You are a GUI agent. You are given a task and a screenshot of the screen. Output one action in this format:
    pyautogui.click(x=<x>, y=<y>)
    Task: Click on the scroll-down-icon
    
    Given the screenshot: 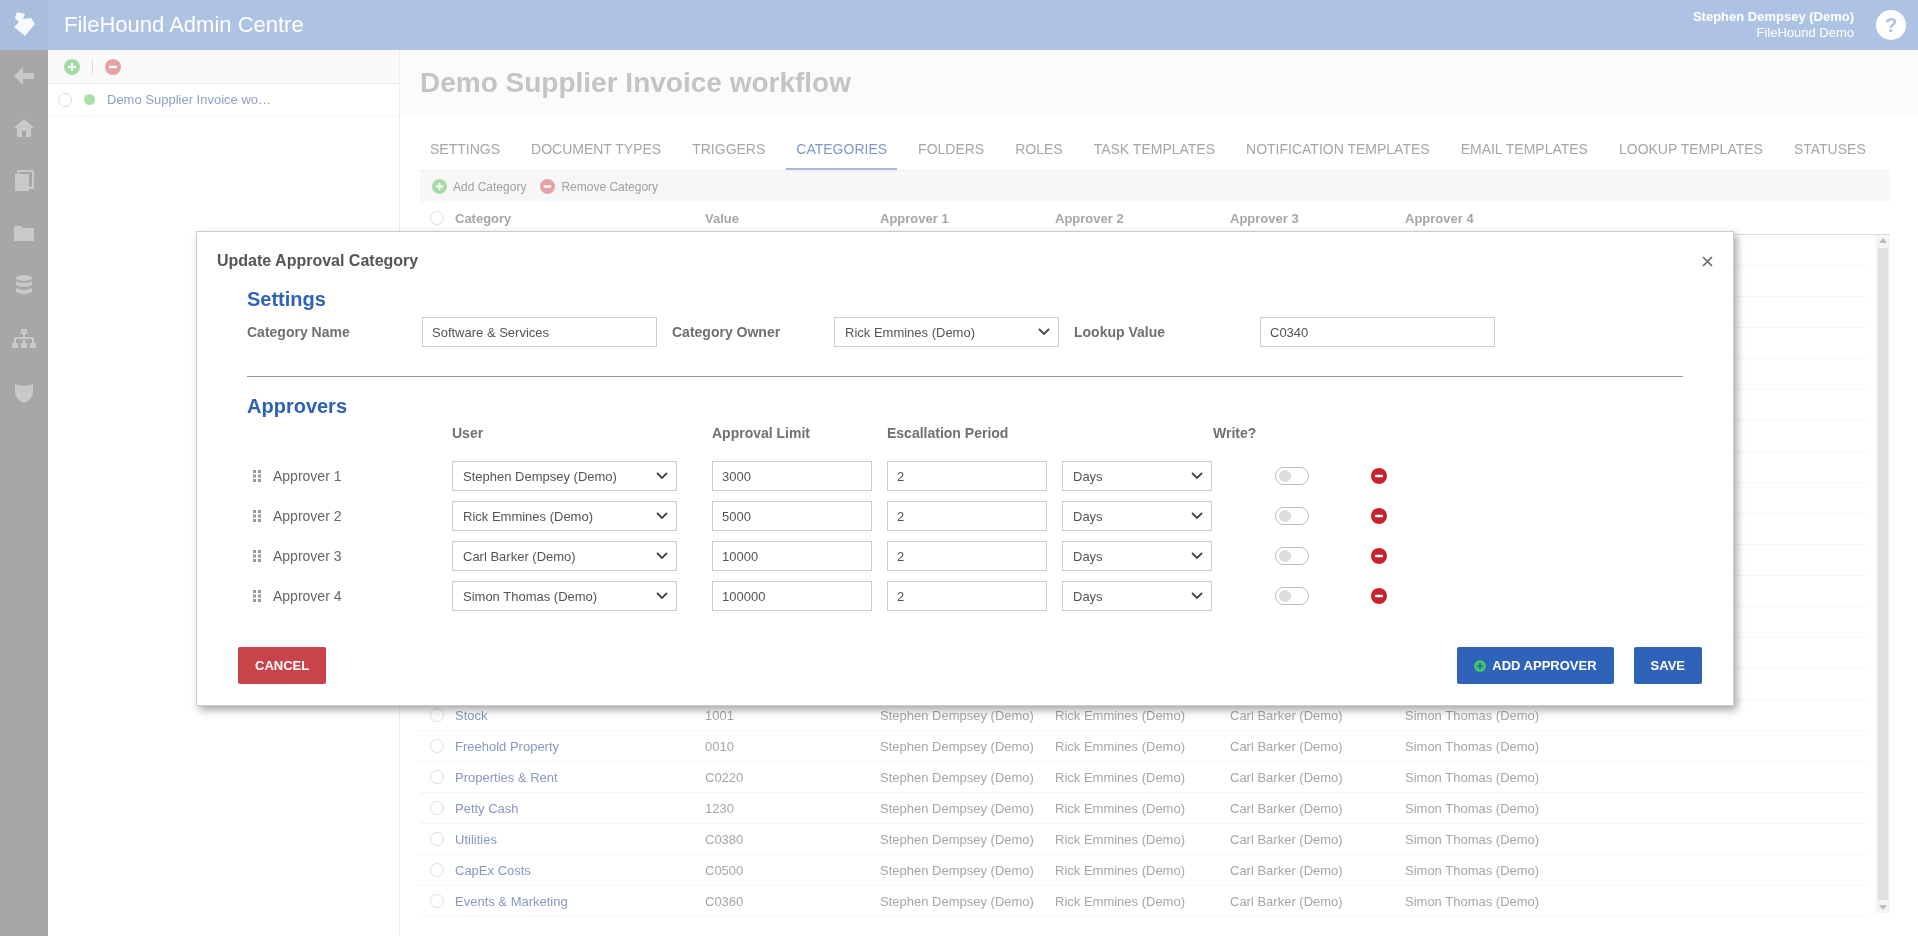 What is the action you would take?
    pyautogui.click(x=1883, y=907)
    